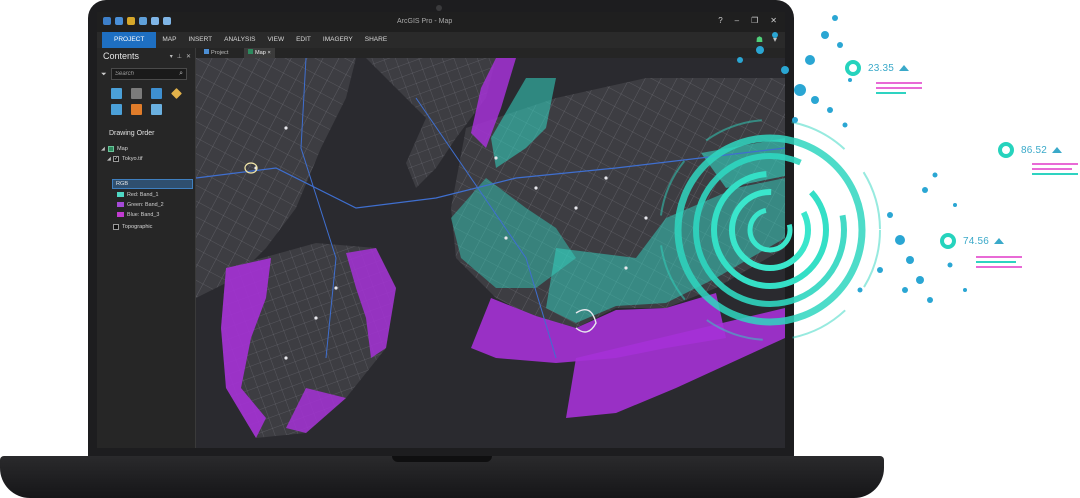  I want to click on contents-pane: Contents ▾ ⊥ ✕ ⏷ ⌕ Drawing Order, so click(146, 248).